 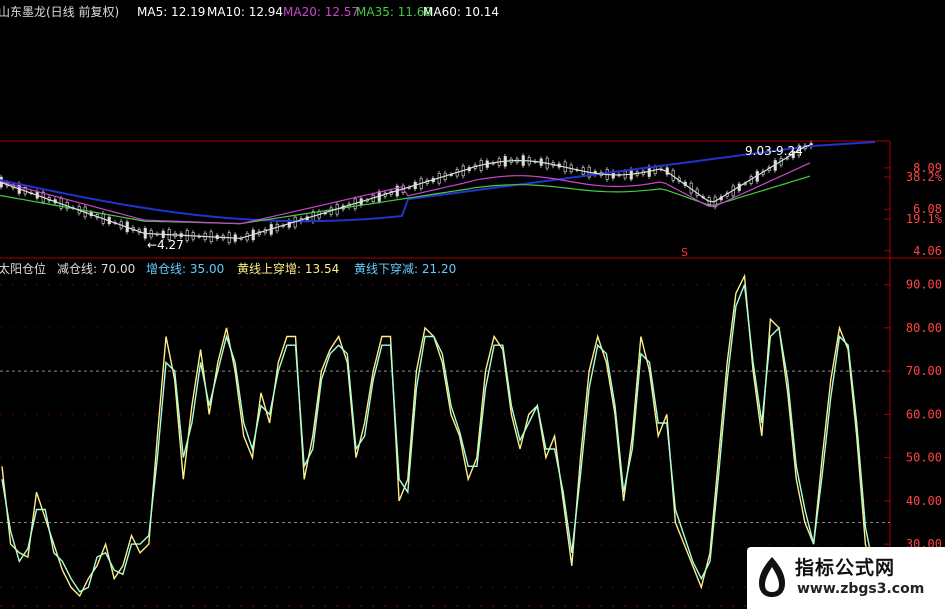 What do you see at coordinates (861, 589) in the screenshot?
I see `watermark-url: www.zbgs3.com` at bounding box center [861, 589].